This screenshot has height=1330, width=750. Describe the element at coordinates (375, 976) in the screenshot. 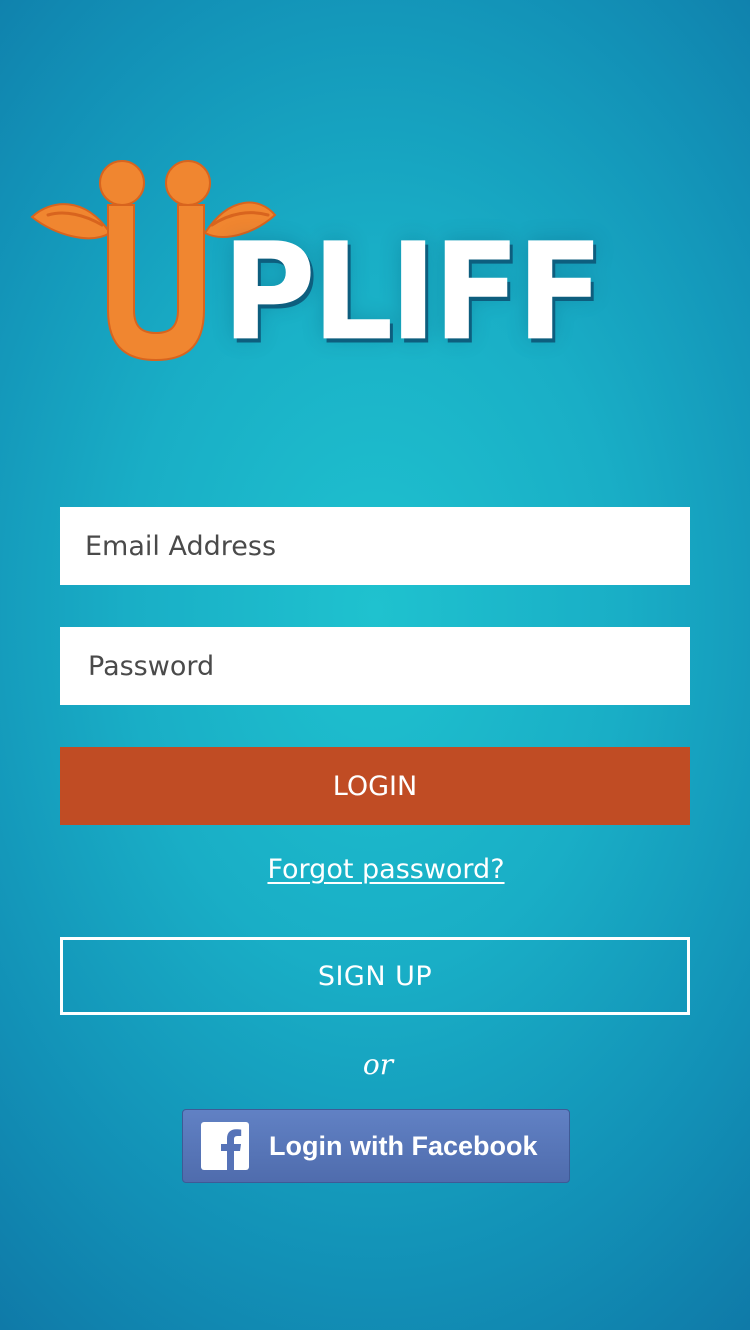

I see `signup-button: SIGN UP` at that location.